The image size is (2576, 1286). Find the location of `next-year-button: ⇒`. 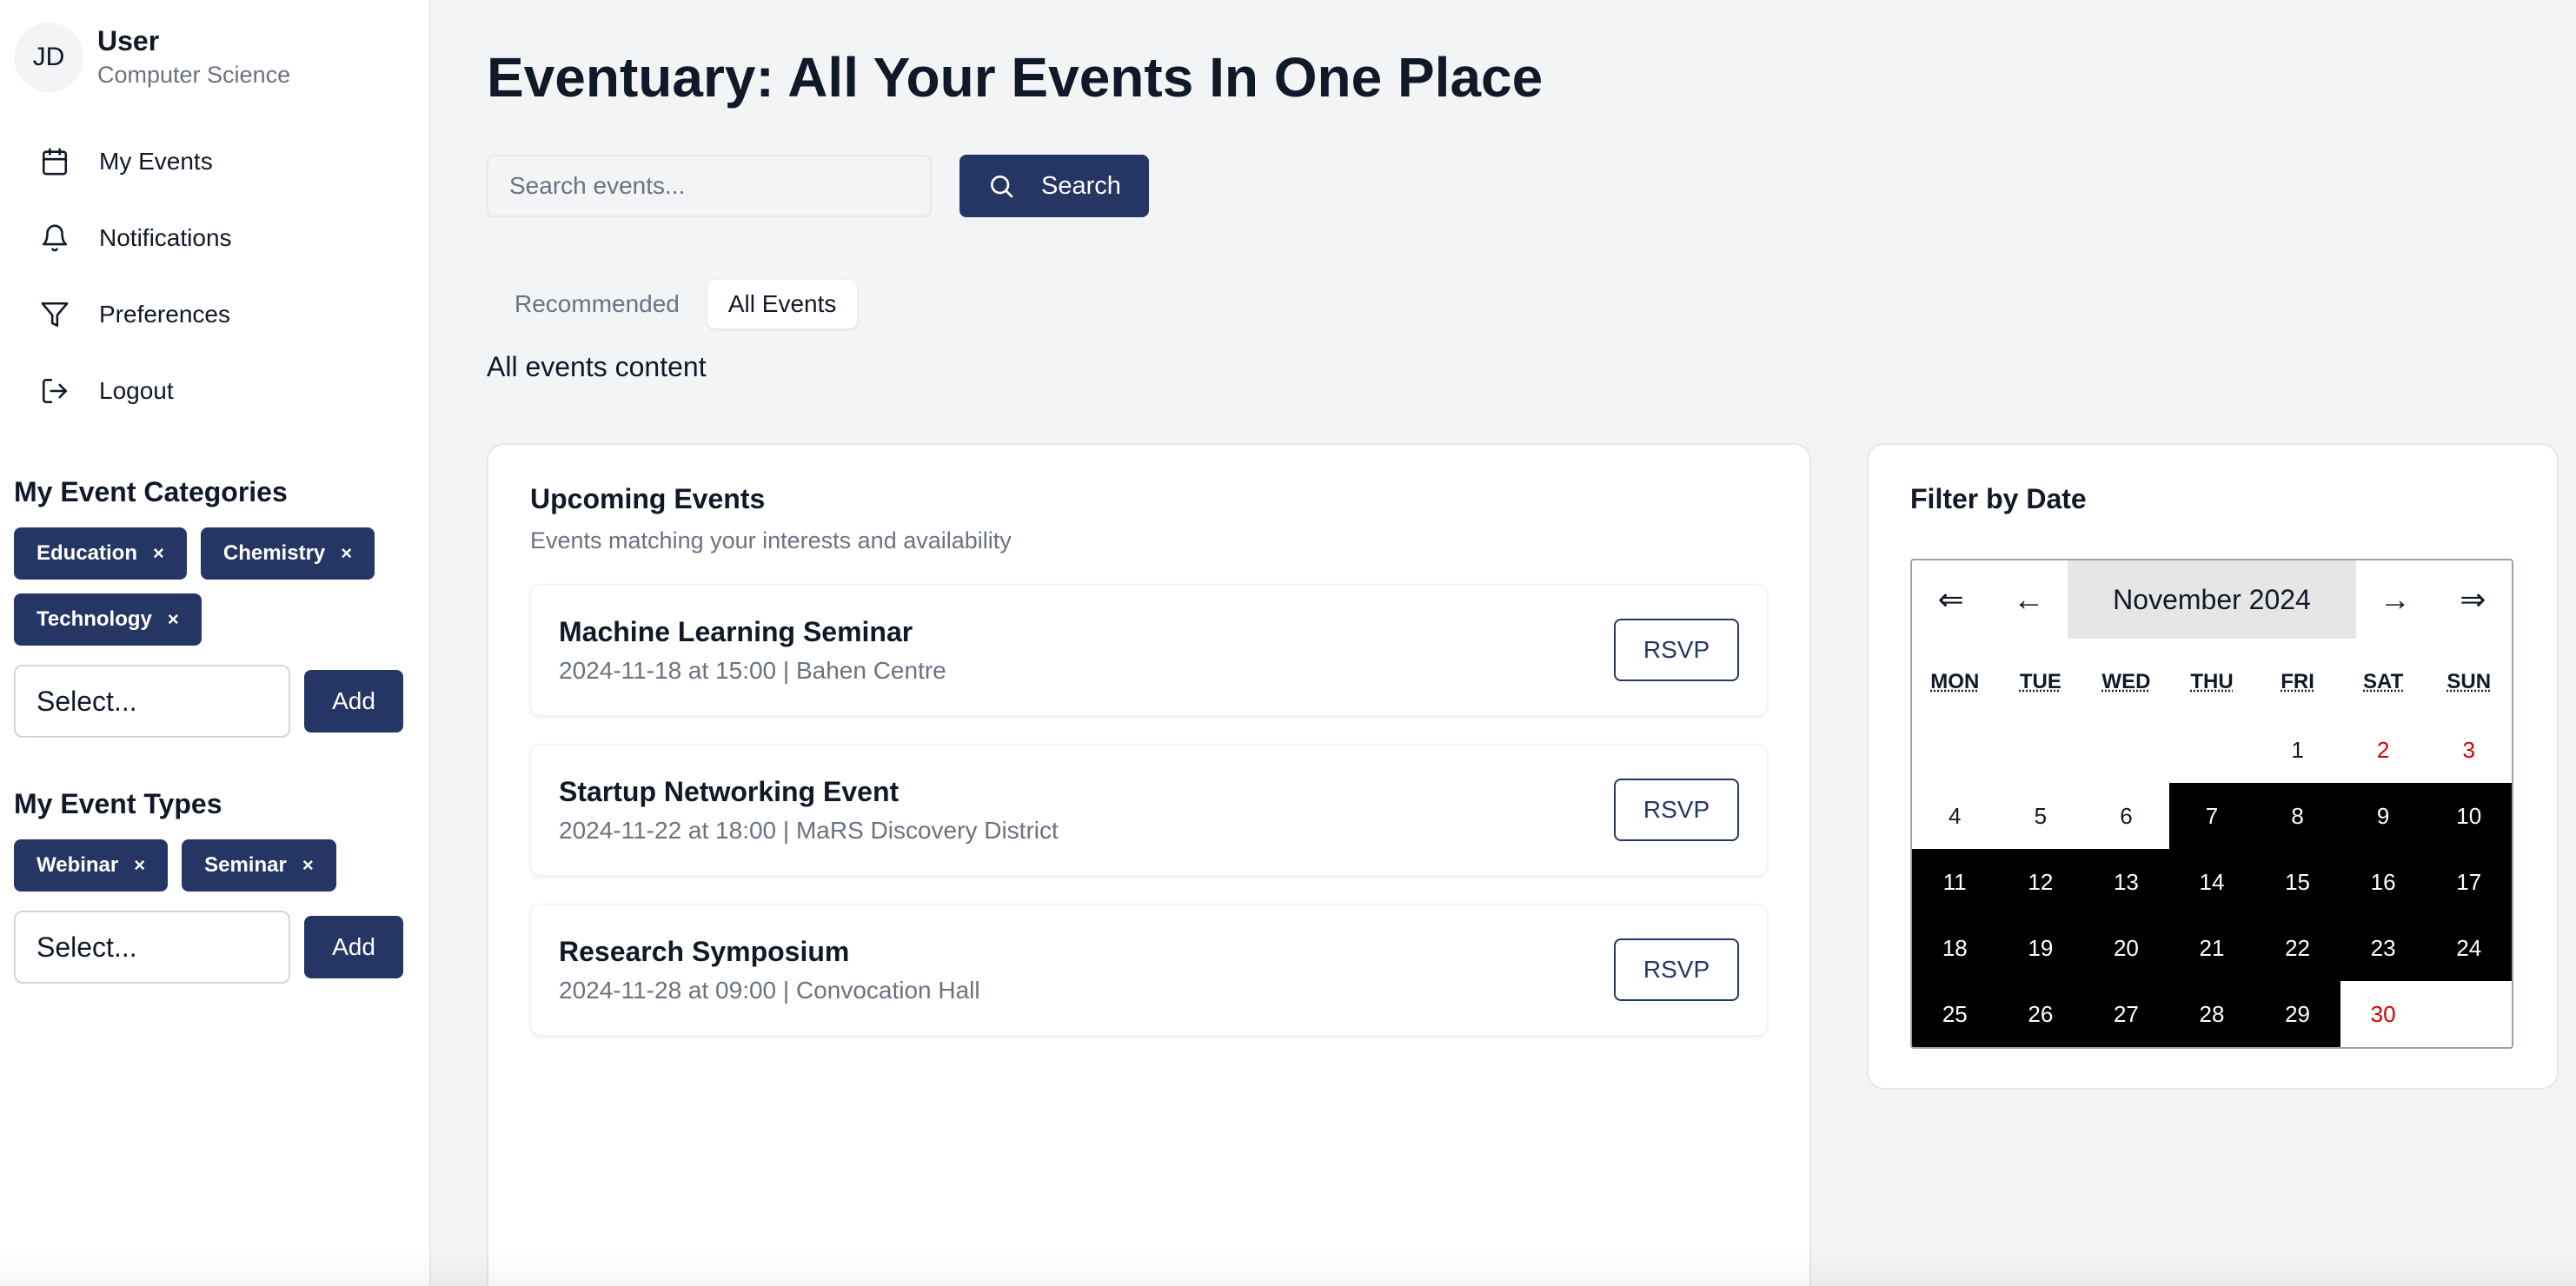

next-year-button: ⇒ is located at coordinates (2473, 599).